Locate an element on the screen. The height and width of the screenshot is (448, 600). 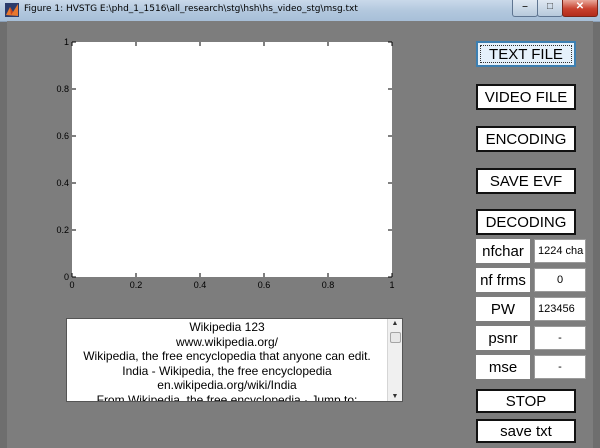
stop-button: STOP is located at coordinates (526, 401).